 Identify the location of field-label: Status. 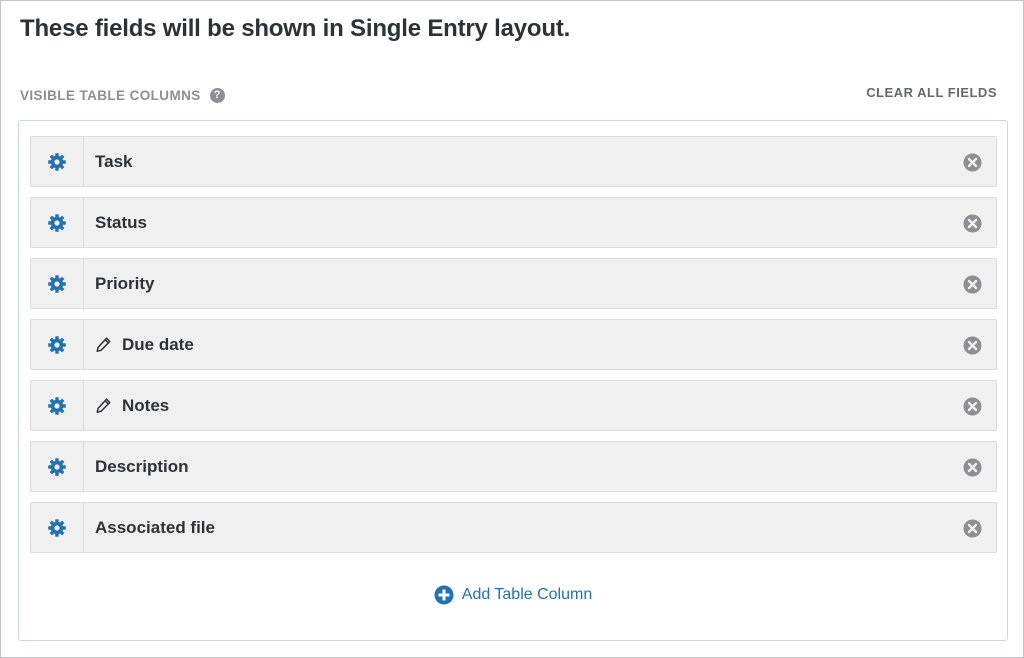
(121, 222).